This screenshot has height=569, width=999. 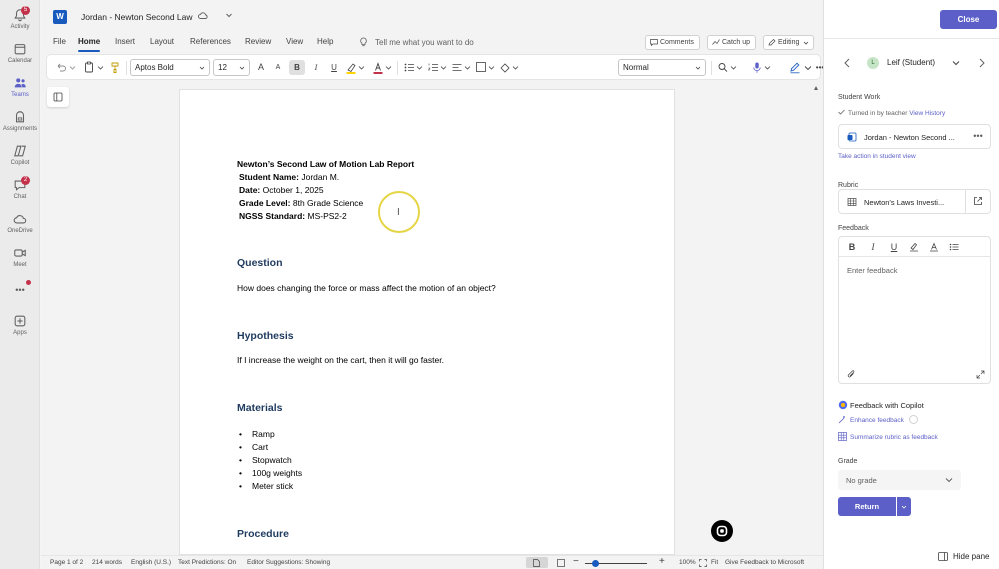 I want to click on catch-up-button: Catch up, so click(x=732, y=42).